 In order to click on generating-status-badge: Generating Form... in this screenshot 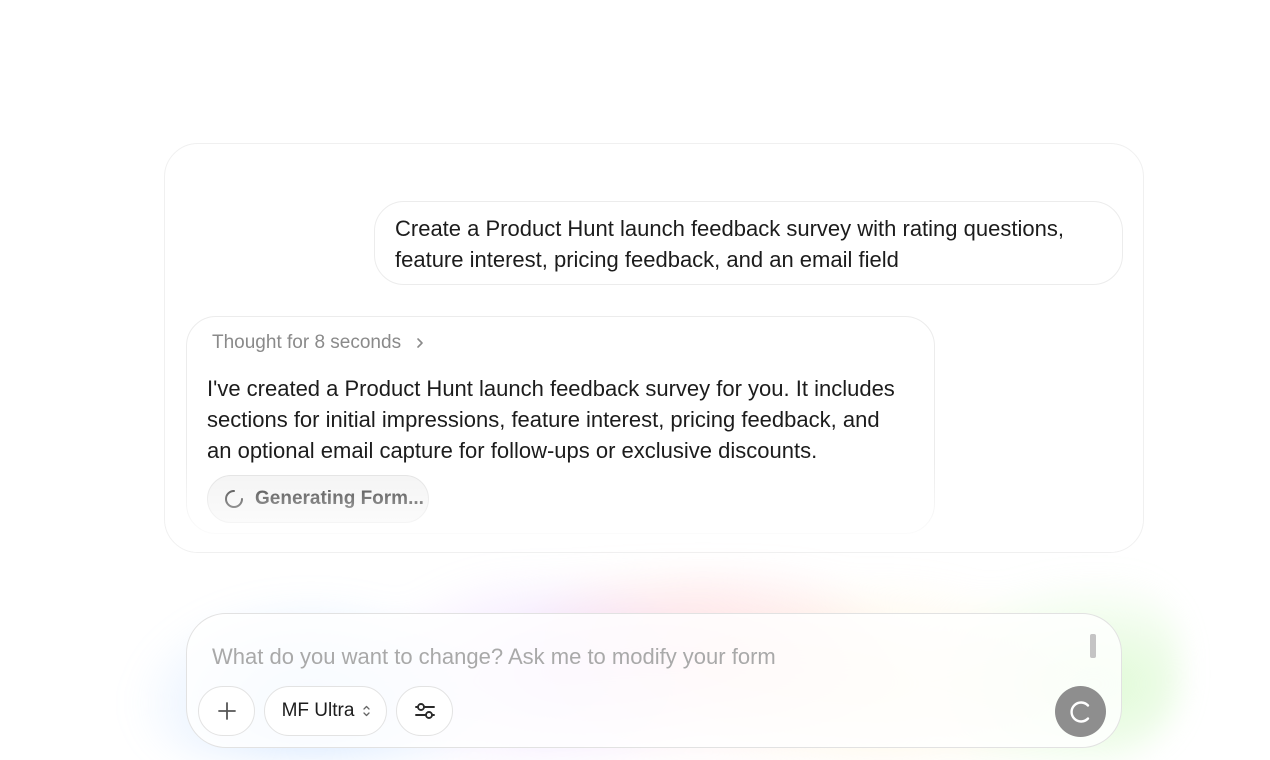, I will do `click(318, 499)`.